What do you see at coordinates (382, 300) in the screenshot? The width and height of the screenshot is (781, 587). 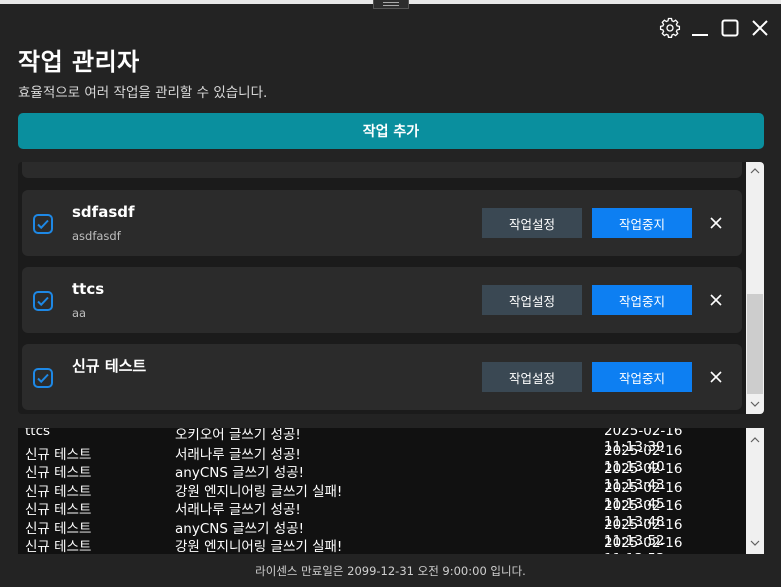 I see `task-card: ttcs aa 작업설정 작업중지` at bounding box center [382, 300].